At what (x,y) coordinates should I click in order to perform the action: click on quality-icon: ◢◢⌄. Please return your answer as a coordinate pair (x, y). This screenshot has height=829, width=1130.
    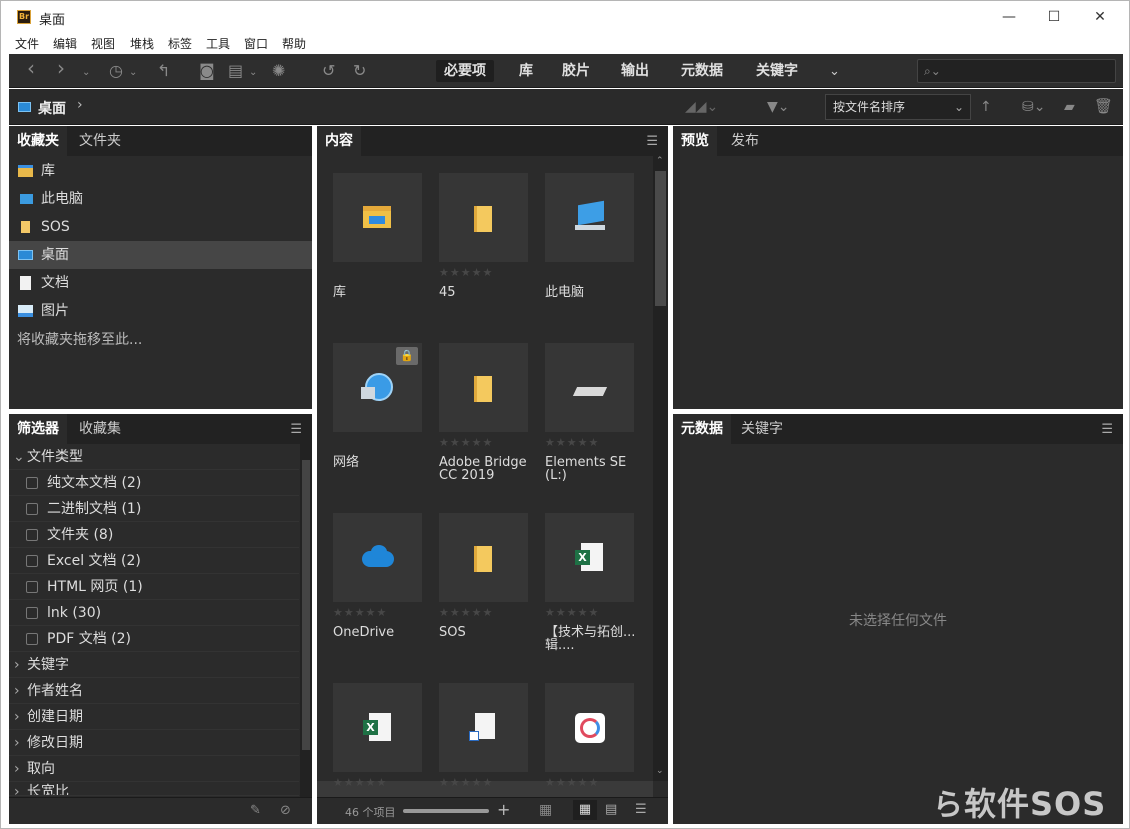
    Looking at the image, I should click on (701, 107).